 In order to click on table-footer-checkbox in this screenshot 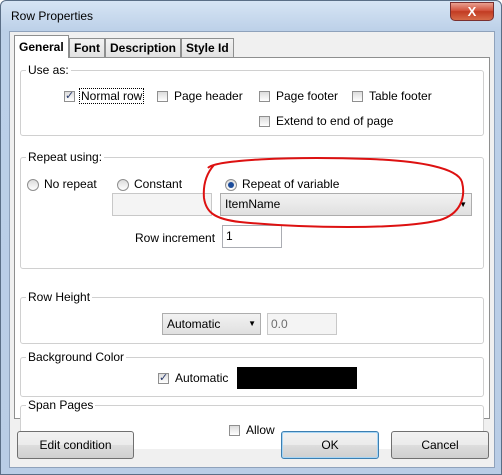, I will do `click(357, 96)`.